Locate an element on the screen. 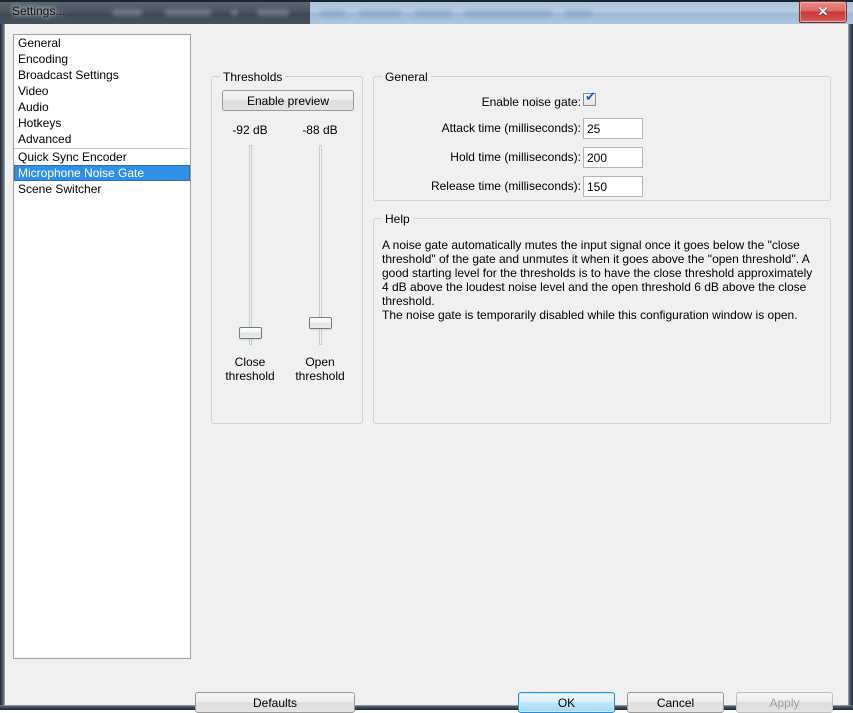 The width and height of the screenshot is (853, 713). attack-time-input is located at coordinates (613, 128).